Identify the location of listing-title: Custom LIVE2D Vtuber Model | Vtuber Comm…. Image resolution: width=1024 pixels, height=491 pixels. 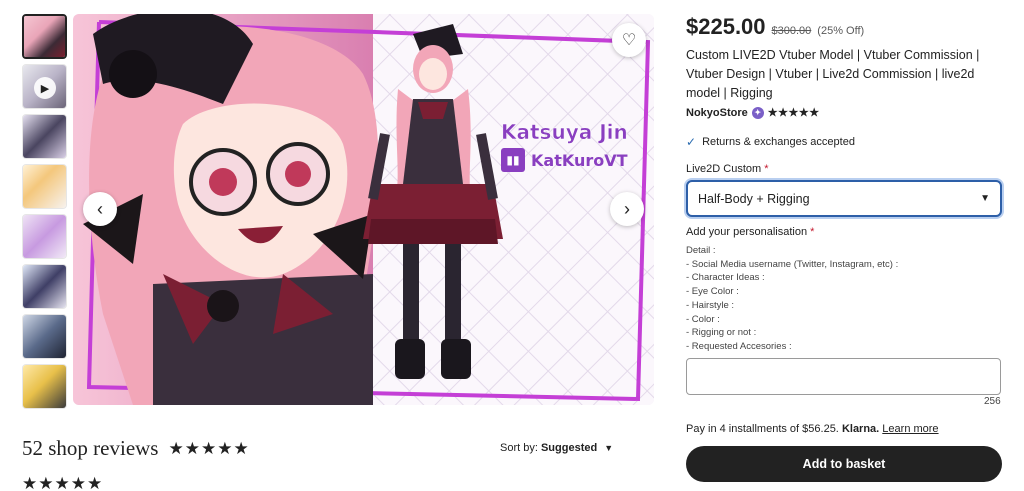
(833, 74).